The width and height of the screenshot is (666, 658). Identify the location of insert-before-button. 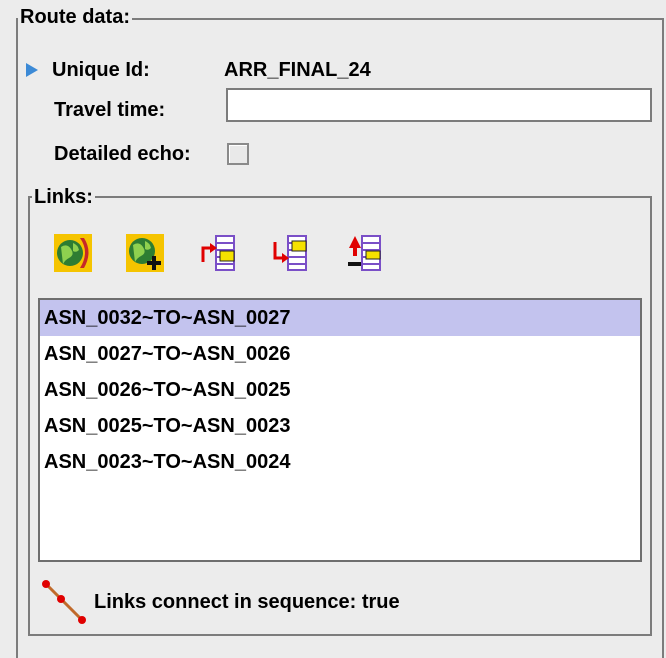
(219, 253).